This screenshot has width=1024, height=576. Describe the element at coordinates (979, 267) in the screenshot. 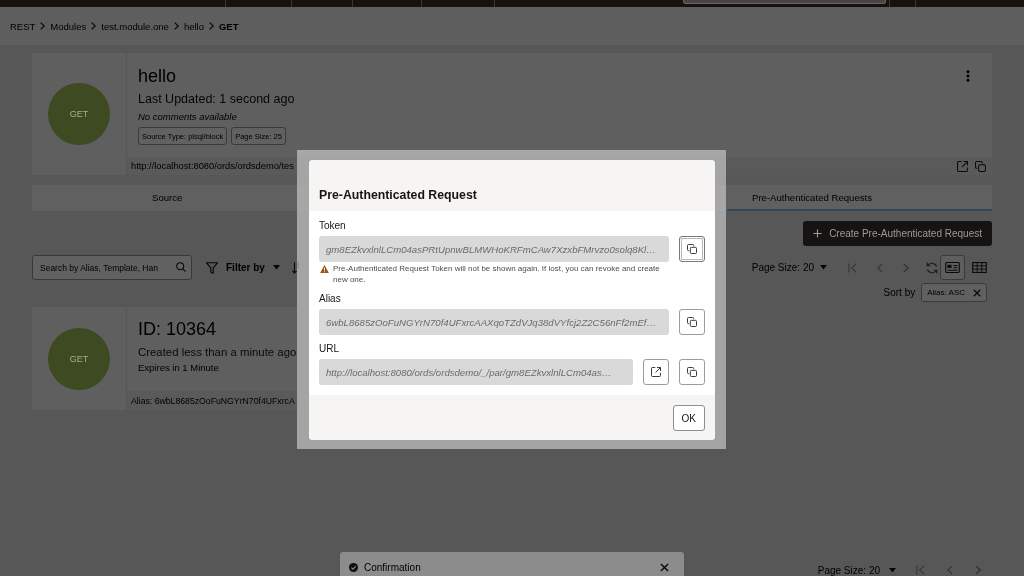

I see `table-icon` at that location.